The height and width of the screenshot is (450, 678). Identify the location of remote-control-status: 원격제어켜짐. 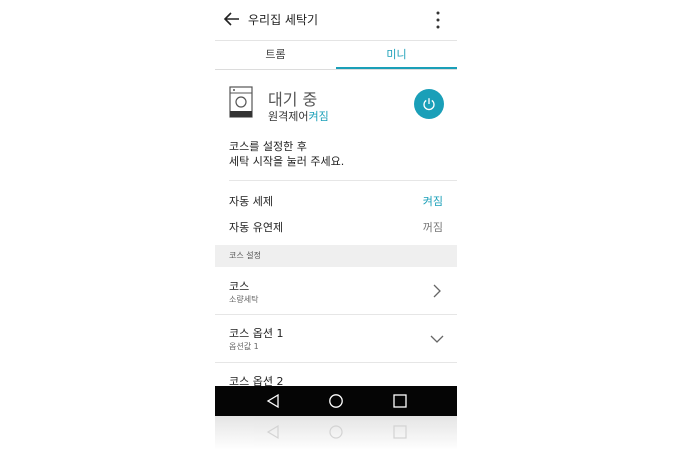
(298, 116).